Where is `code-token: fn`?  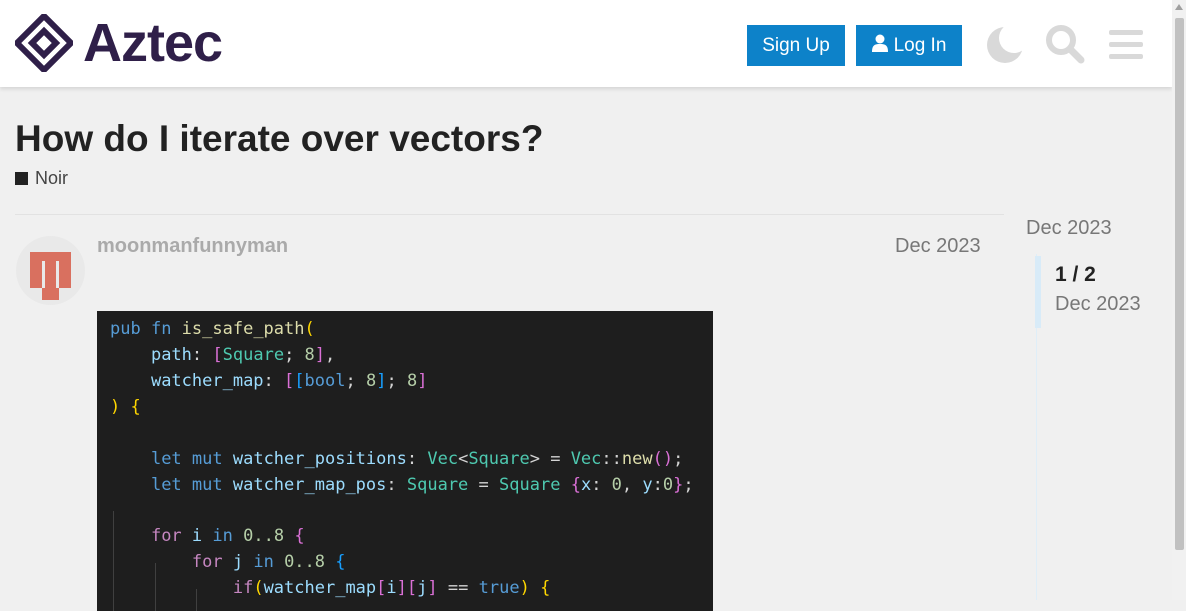
code-token: fn is located at coordinates (166, 329).